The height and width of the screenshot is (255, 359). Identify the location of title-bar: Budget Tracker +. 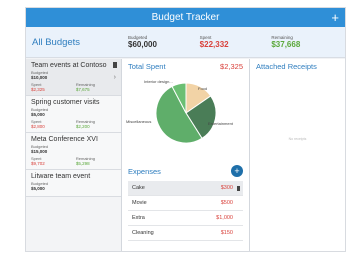
(185, 17).